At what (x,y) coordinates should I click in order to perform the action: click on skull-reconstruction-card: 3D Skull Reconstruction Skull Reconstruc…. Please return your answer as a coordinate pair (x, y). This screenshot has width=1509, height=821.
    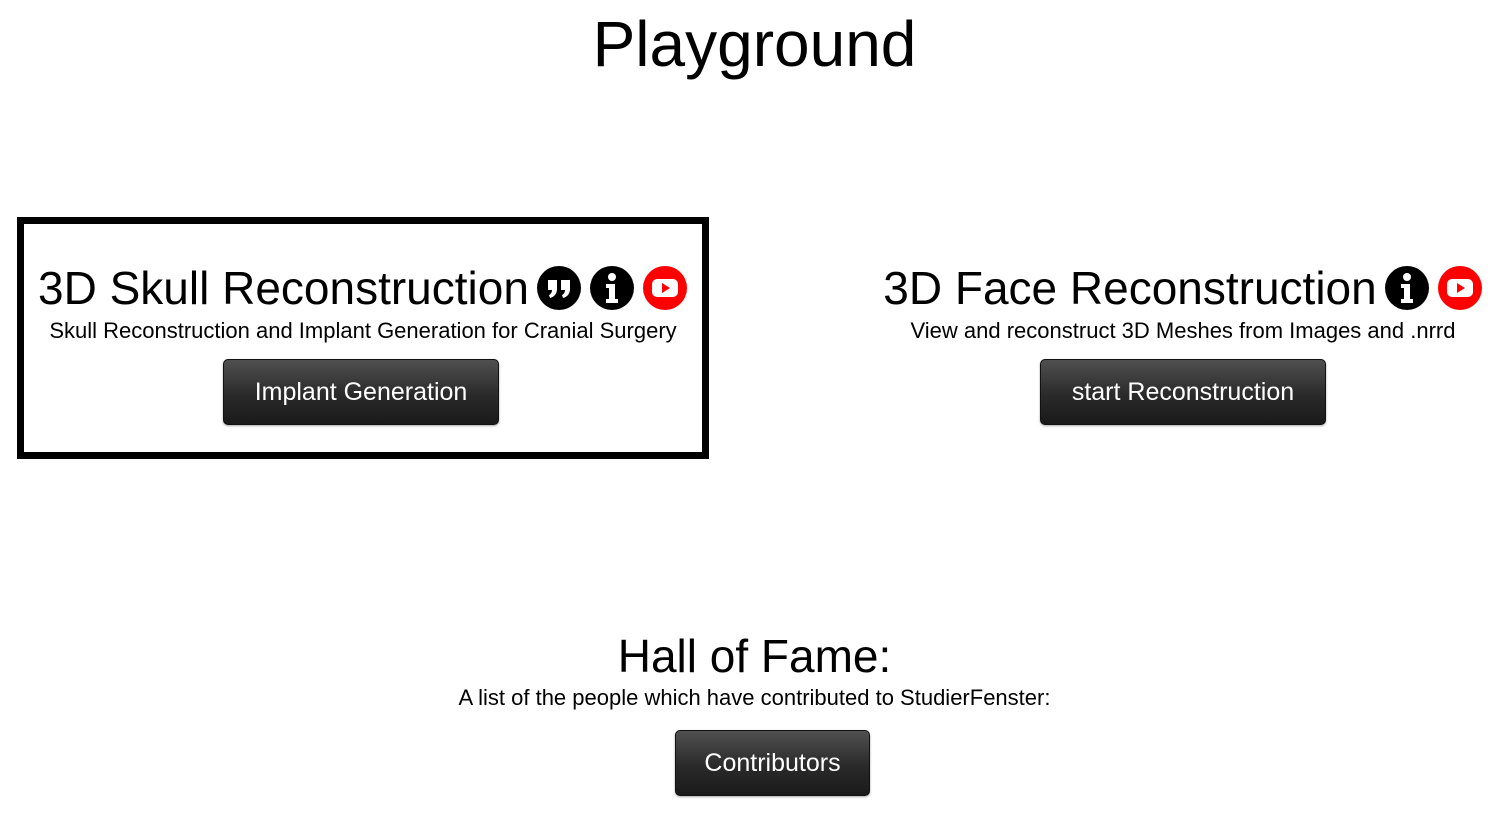
    Looking at the image, I should click on (363, 338).